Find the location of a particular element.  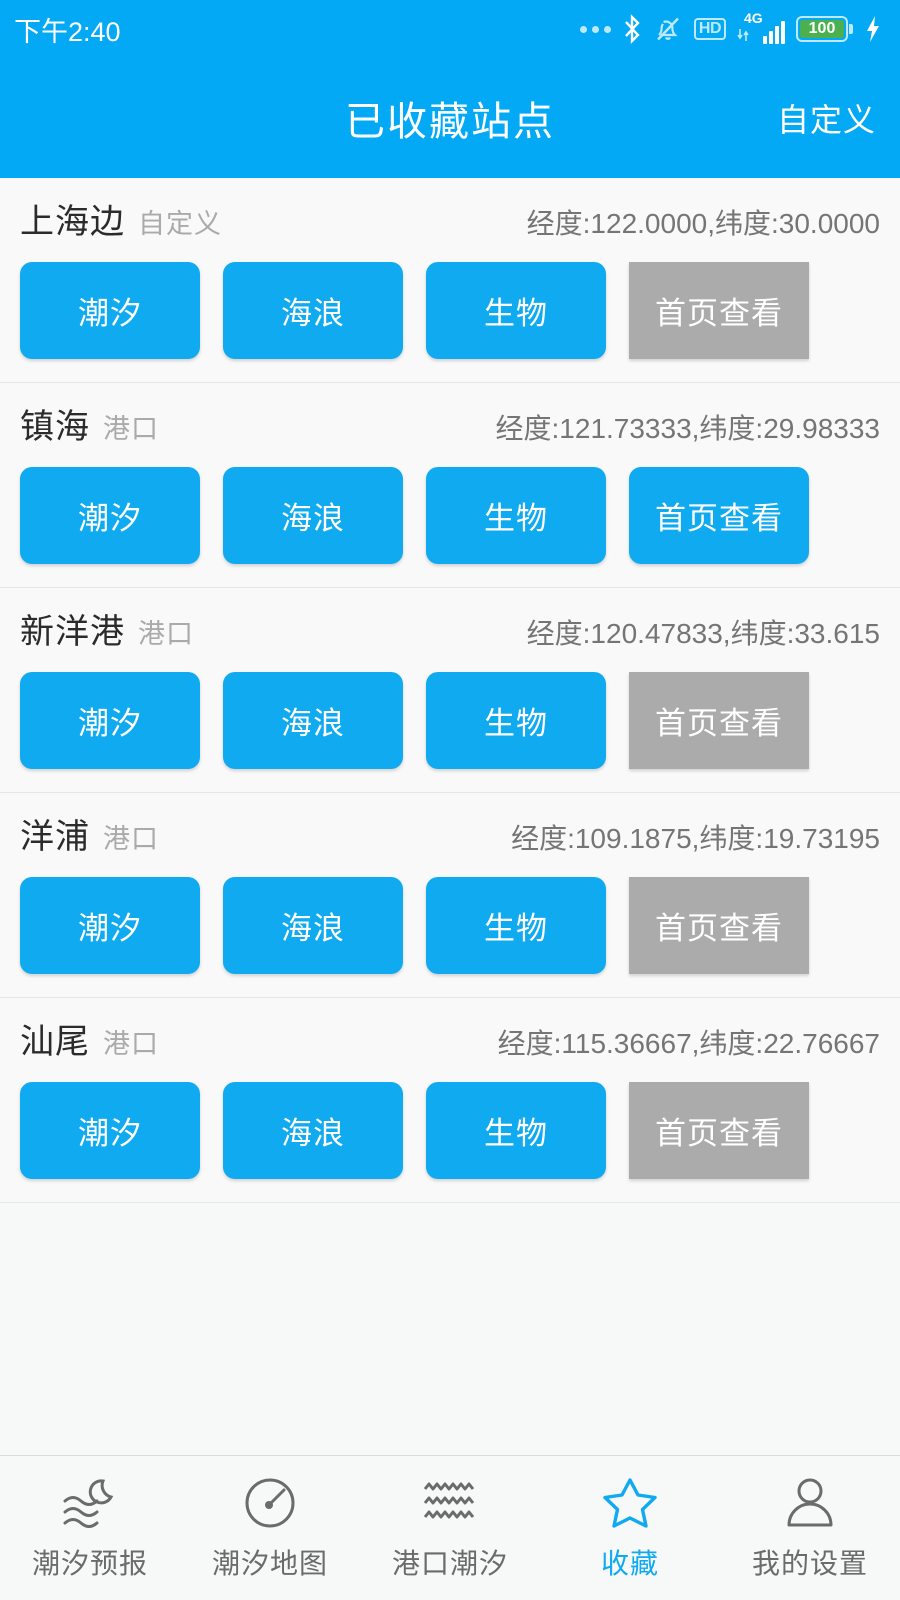

station-header: 汕尾 港口 经度:115.36667,纬度:22.76667 is located at coordinates (450, 1045).